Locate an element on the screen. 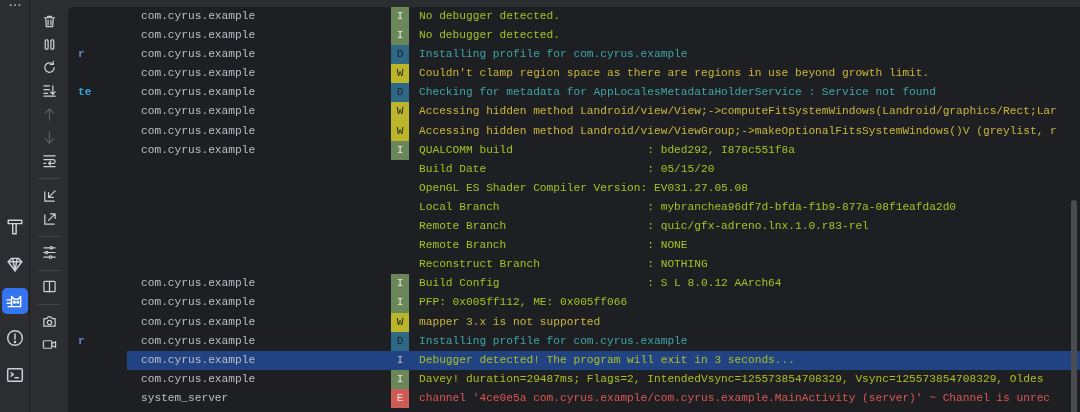 The height and width of the screenshot is (412, 1080). log-message: PFP: 0x005ff112, ME: 0x005ff066 is located at coordinates (523, 303).